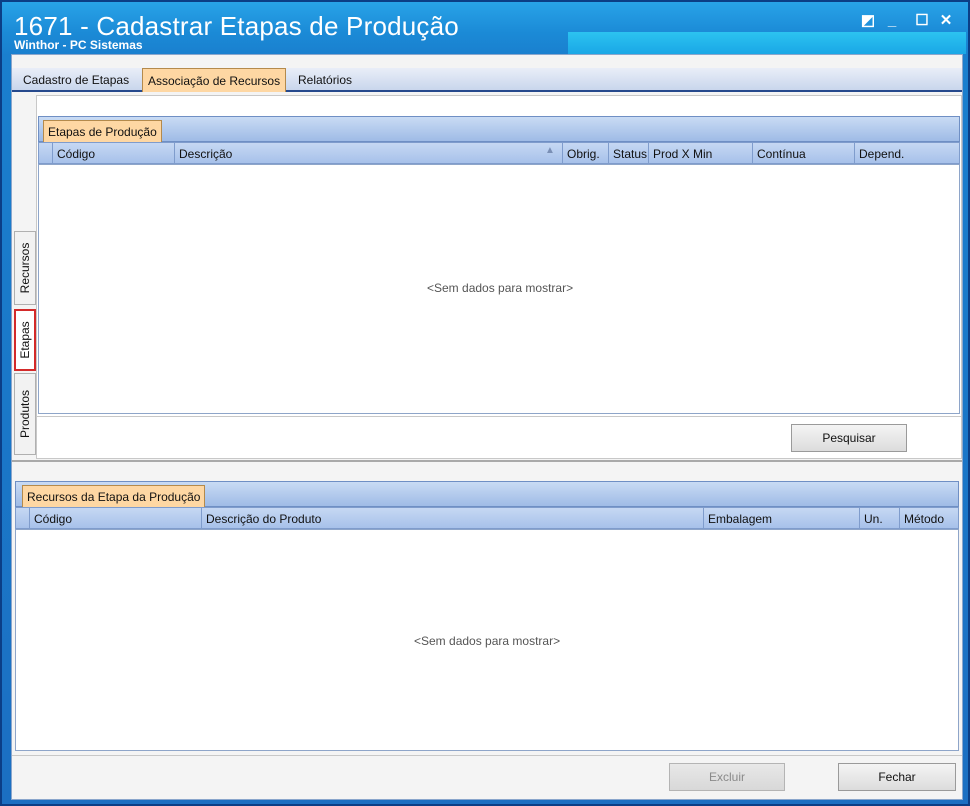 The height and width of the screenshot is (806, 970). Describe the element at coordinates (782, 518) in the screenshot. I see `column-embalagem: Embalagem` at that location.